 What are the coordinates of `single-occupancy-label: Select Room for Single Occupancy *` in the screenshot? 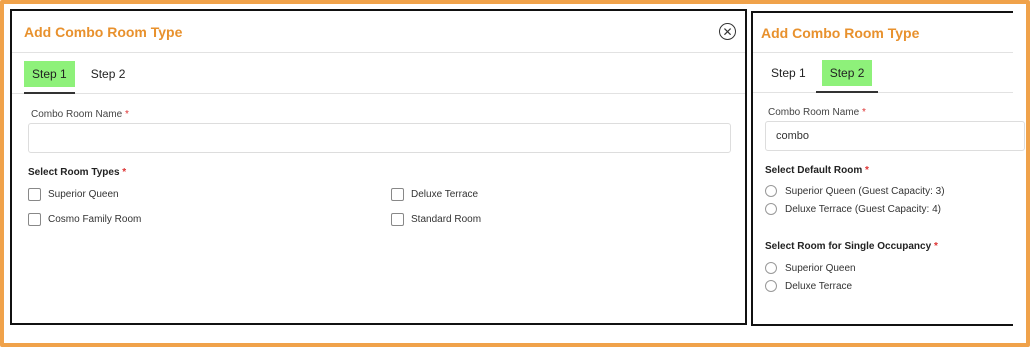 It's located at (883, 246).